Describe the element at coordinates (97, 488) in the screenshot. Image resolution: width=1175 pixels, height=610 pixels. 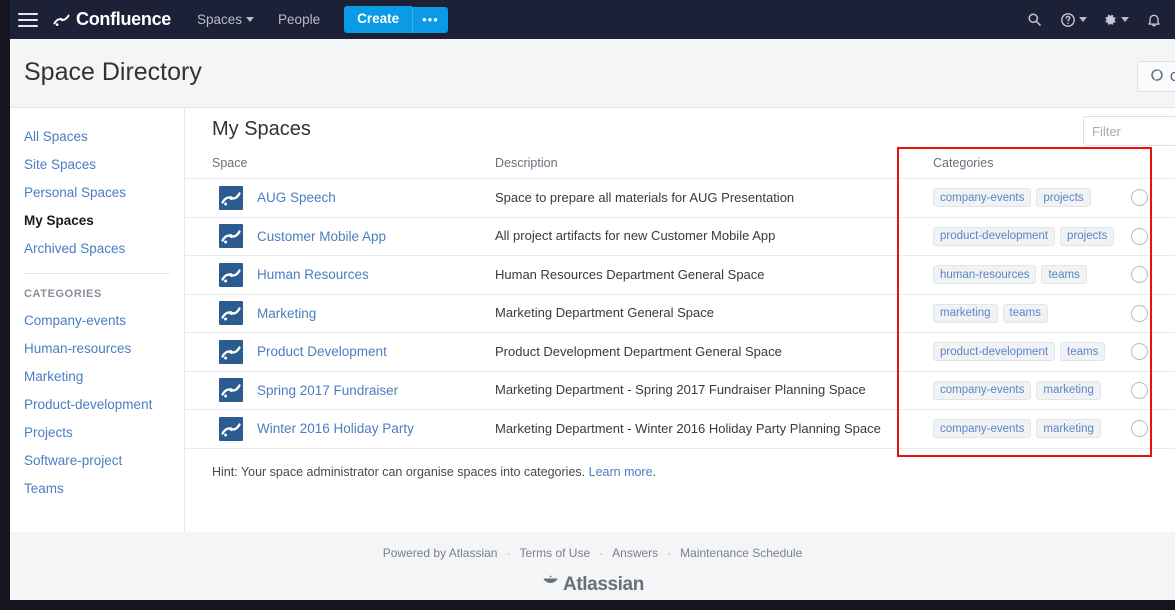
I see `sidebar-category-teams: Teams` at that location.